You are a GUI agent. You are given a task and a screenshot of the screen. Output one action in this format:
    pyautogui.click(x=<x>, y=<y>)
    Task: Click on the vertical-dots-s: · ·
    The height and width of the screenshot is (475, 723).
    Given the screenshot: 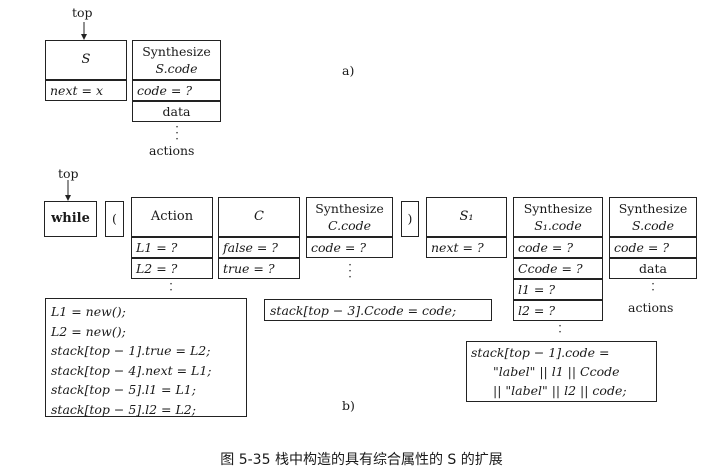 What is the action you would take?
    pyautogui.click(x=653, y=287)
    